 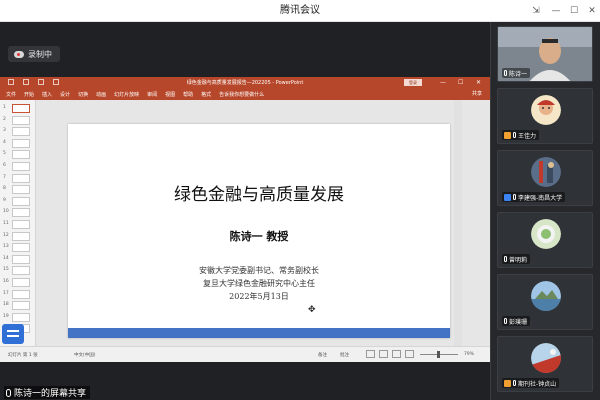 I want to click on ribbon-tab: 文件, so click(x=11, y=94).